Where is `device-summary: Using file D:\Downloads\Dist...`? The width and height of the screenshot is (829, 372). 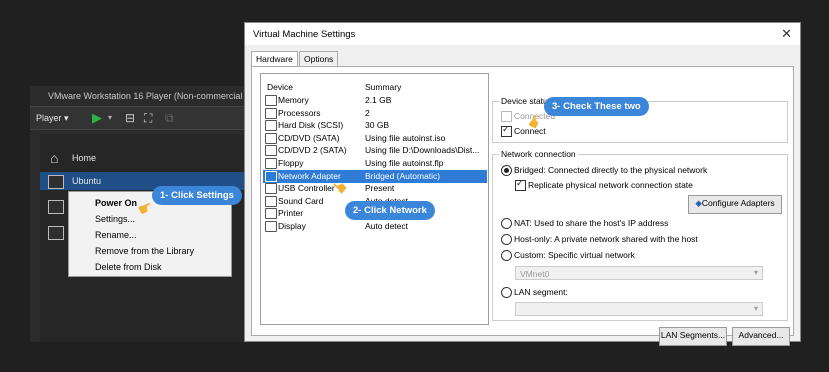
device-summary: Using file D:\Downloads\Dist... is located at coordinates (422, 150).